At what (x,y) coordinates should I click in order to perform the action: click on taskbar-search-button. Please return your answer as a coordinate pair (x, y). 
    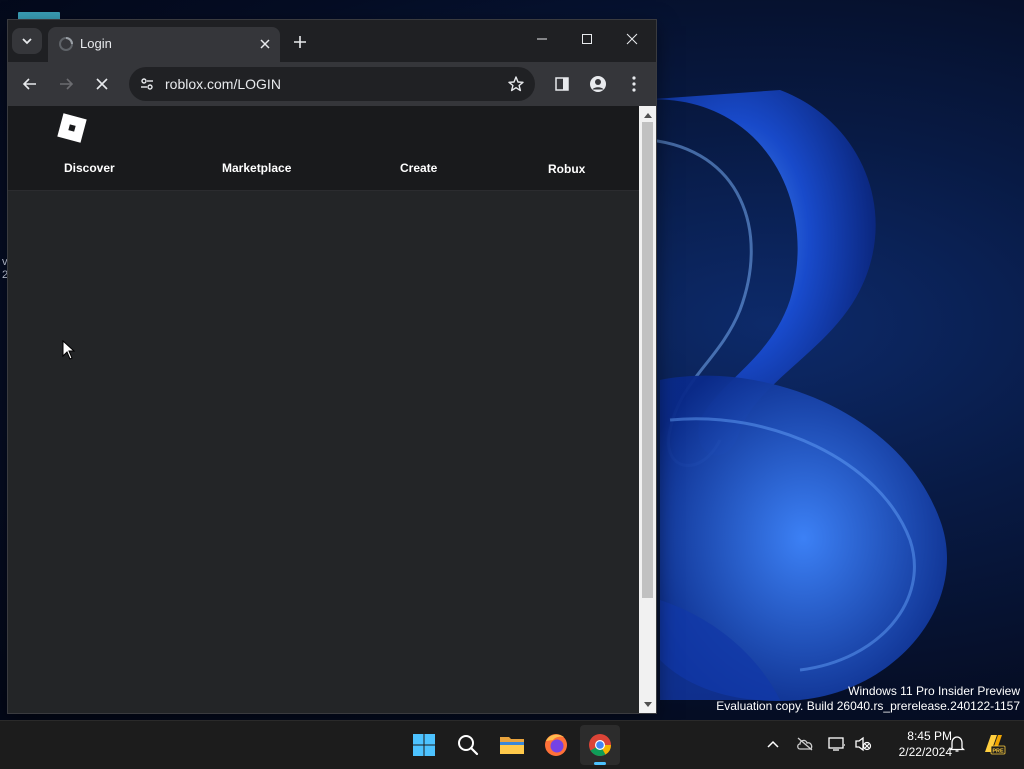
    Looking at the image, I should click on (468, 745).